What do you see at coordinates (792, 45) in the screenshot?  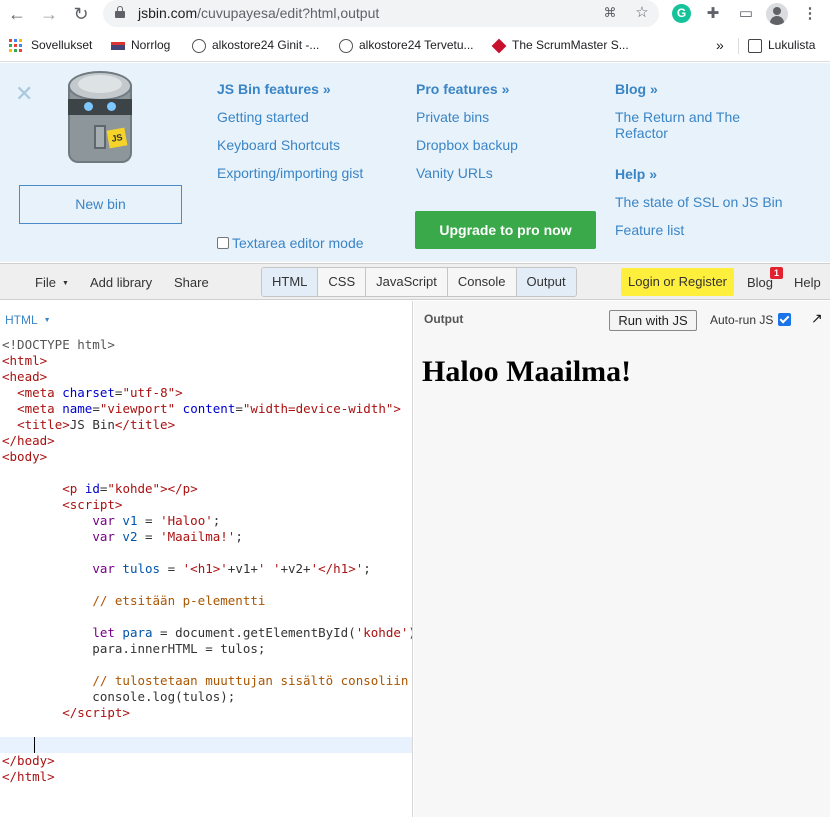 I see `reading-list-label: Lukulista` at bounding box center [792, 45].